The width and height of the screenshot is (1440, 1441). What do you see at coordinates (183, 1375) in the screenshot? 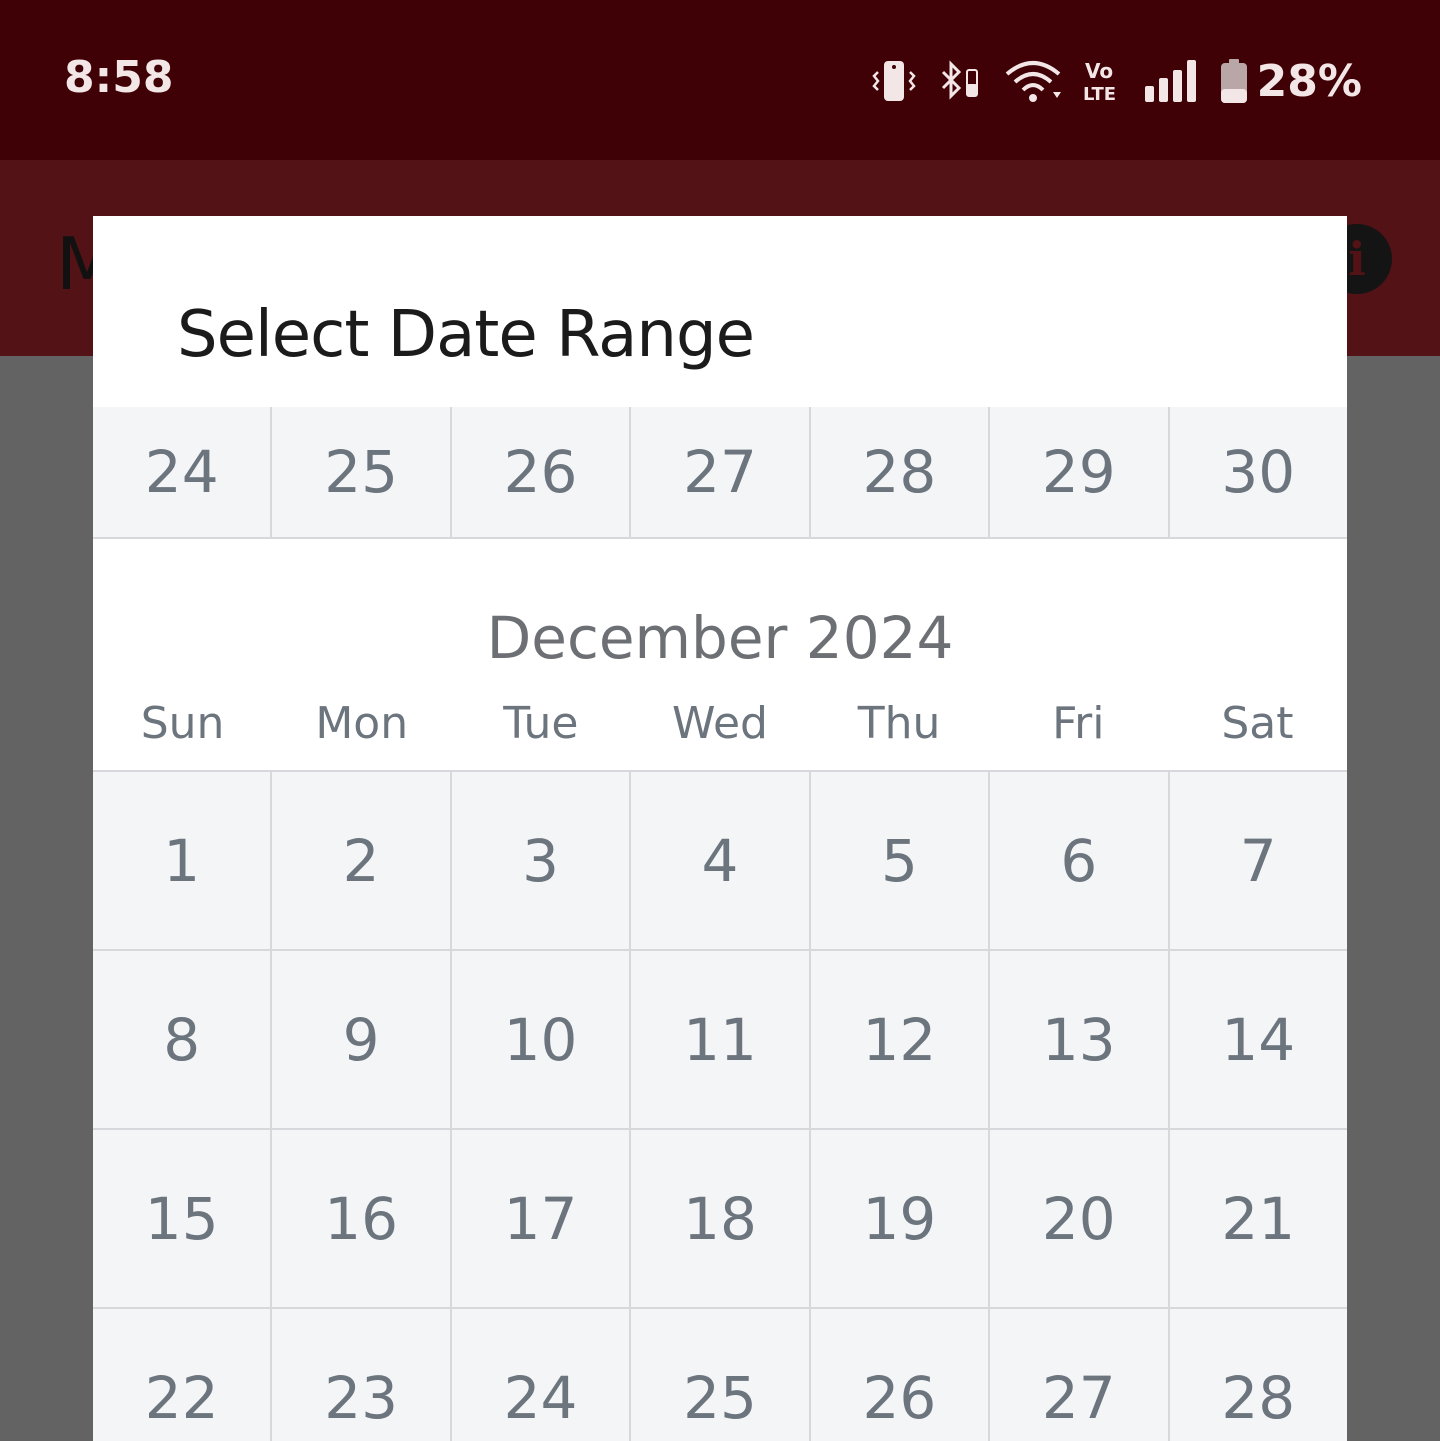
I see `day-cell: 22` at bounding box center [183, 1375].